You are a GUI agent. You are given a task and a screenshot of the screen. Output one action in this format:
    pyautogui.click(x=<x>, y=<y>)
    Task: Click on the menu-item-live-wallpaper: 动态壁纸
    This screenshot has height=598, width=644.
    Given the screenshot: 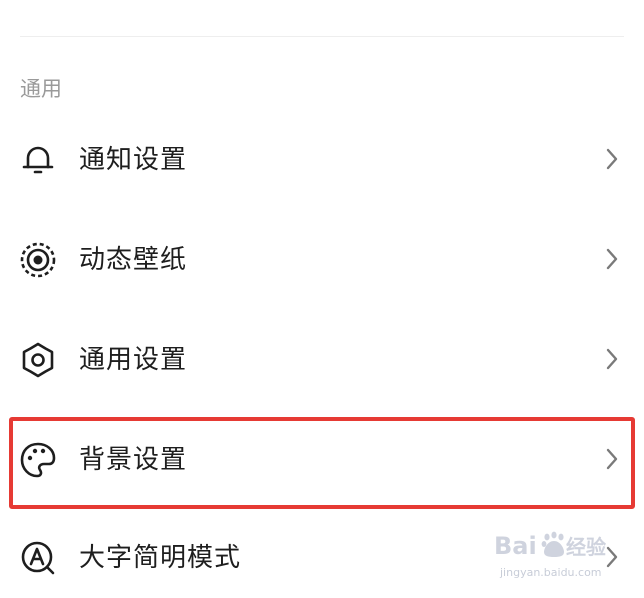 What is the action you would take?
    pyautogui.click(x=322, y=260)
    